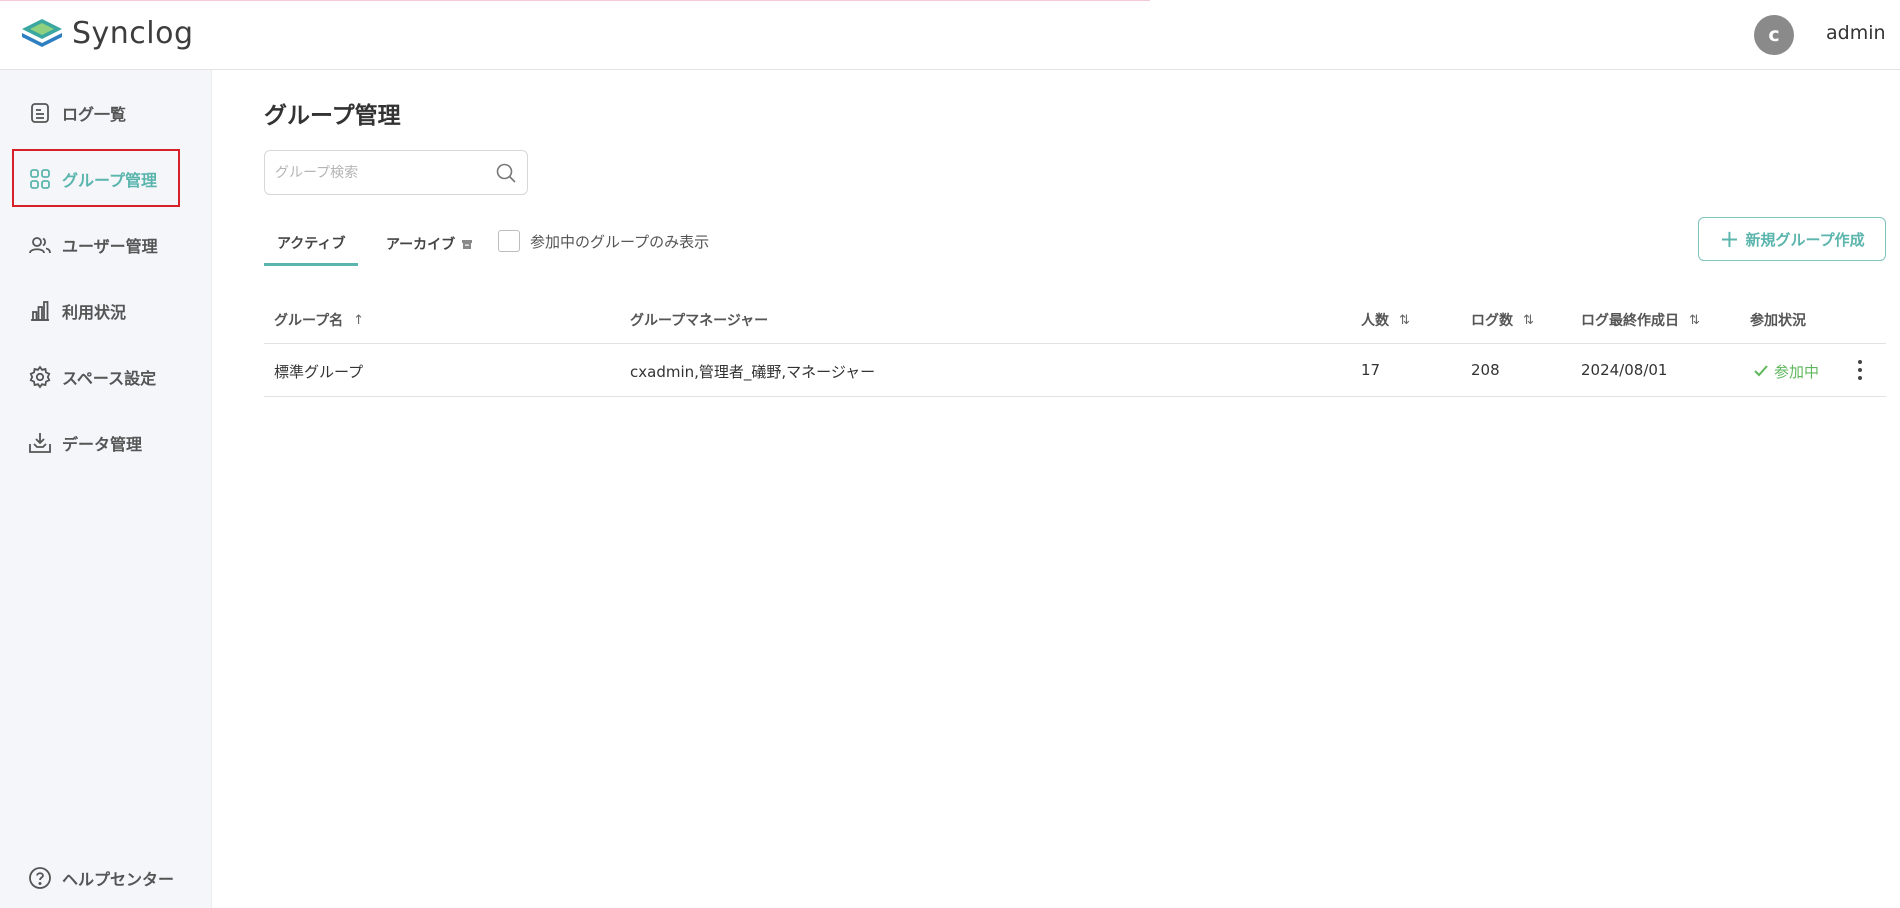 Image resolution: width=1900 pixels, height=908 pixels. I want to click on sidebar-item-label: ユーザー管理, so click(110, 246).